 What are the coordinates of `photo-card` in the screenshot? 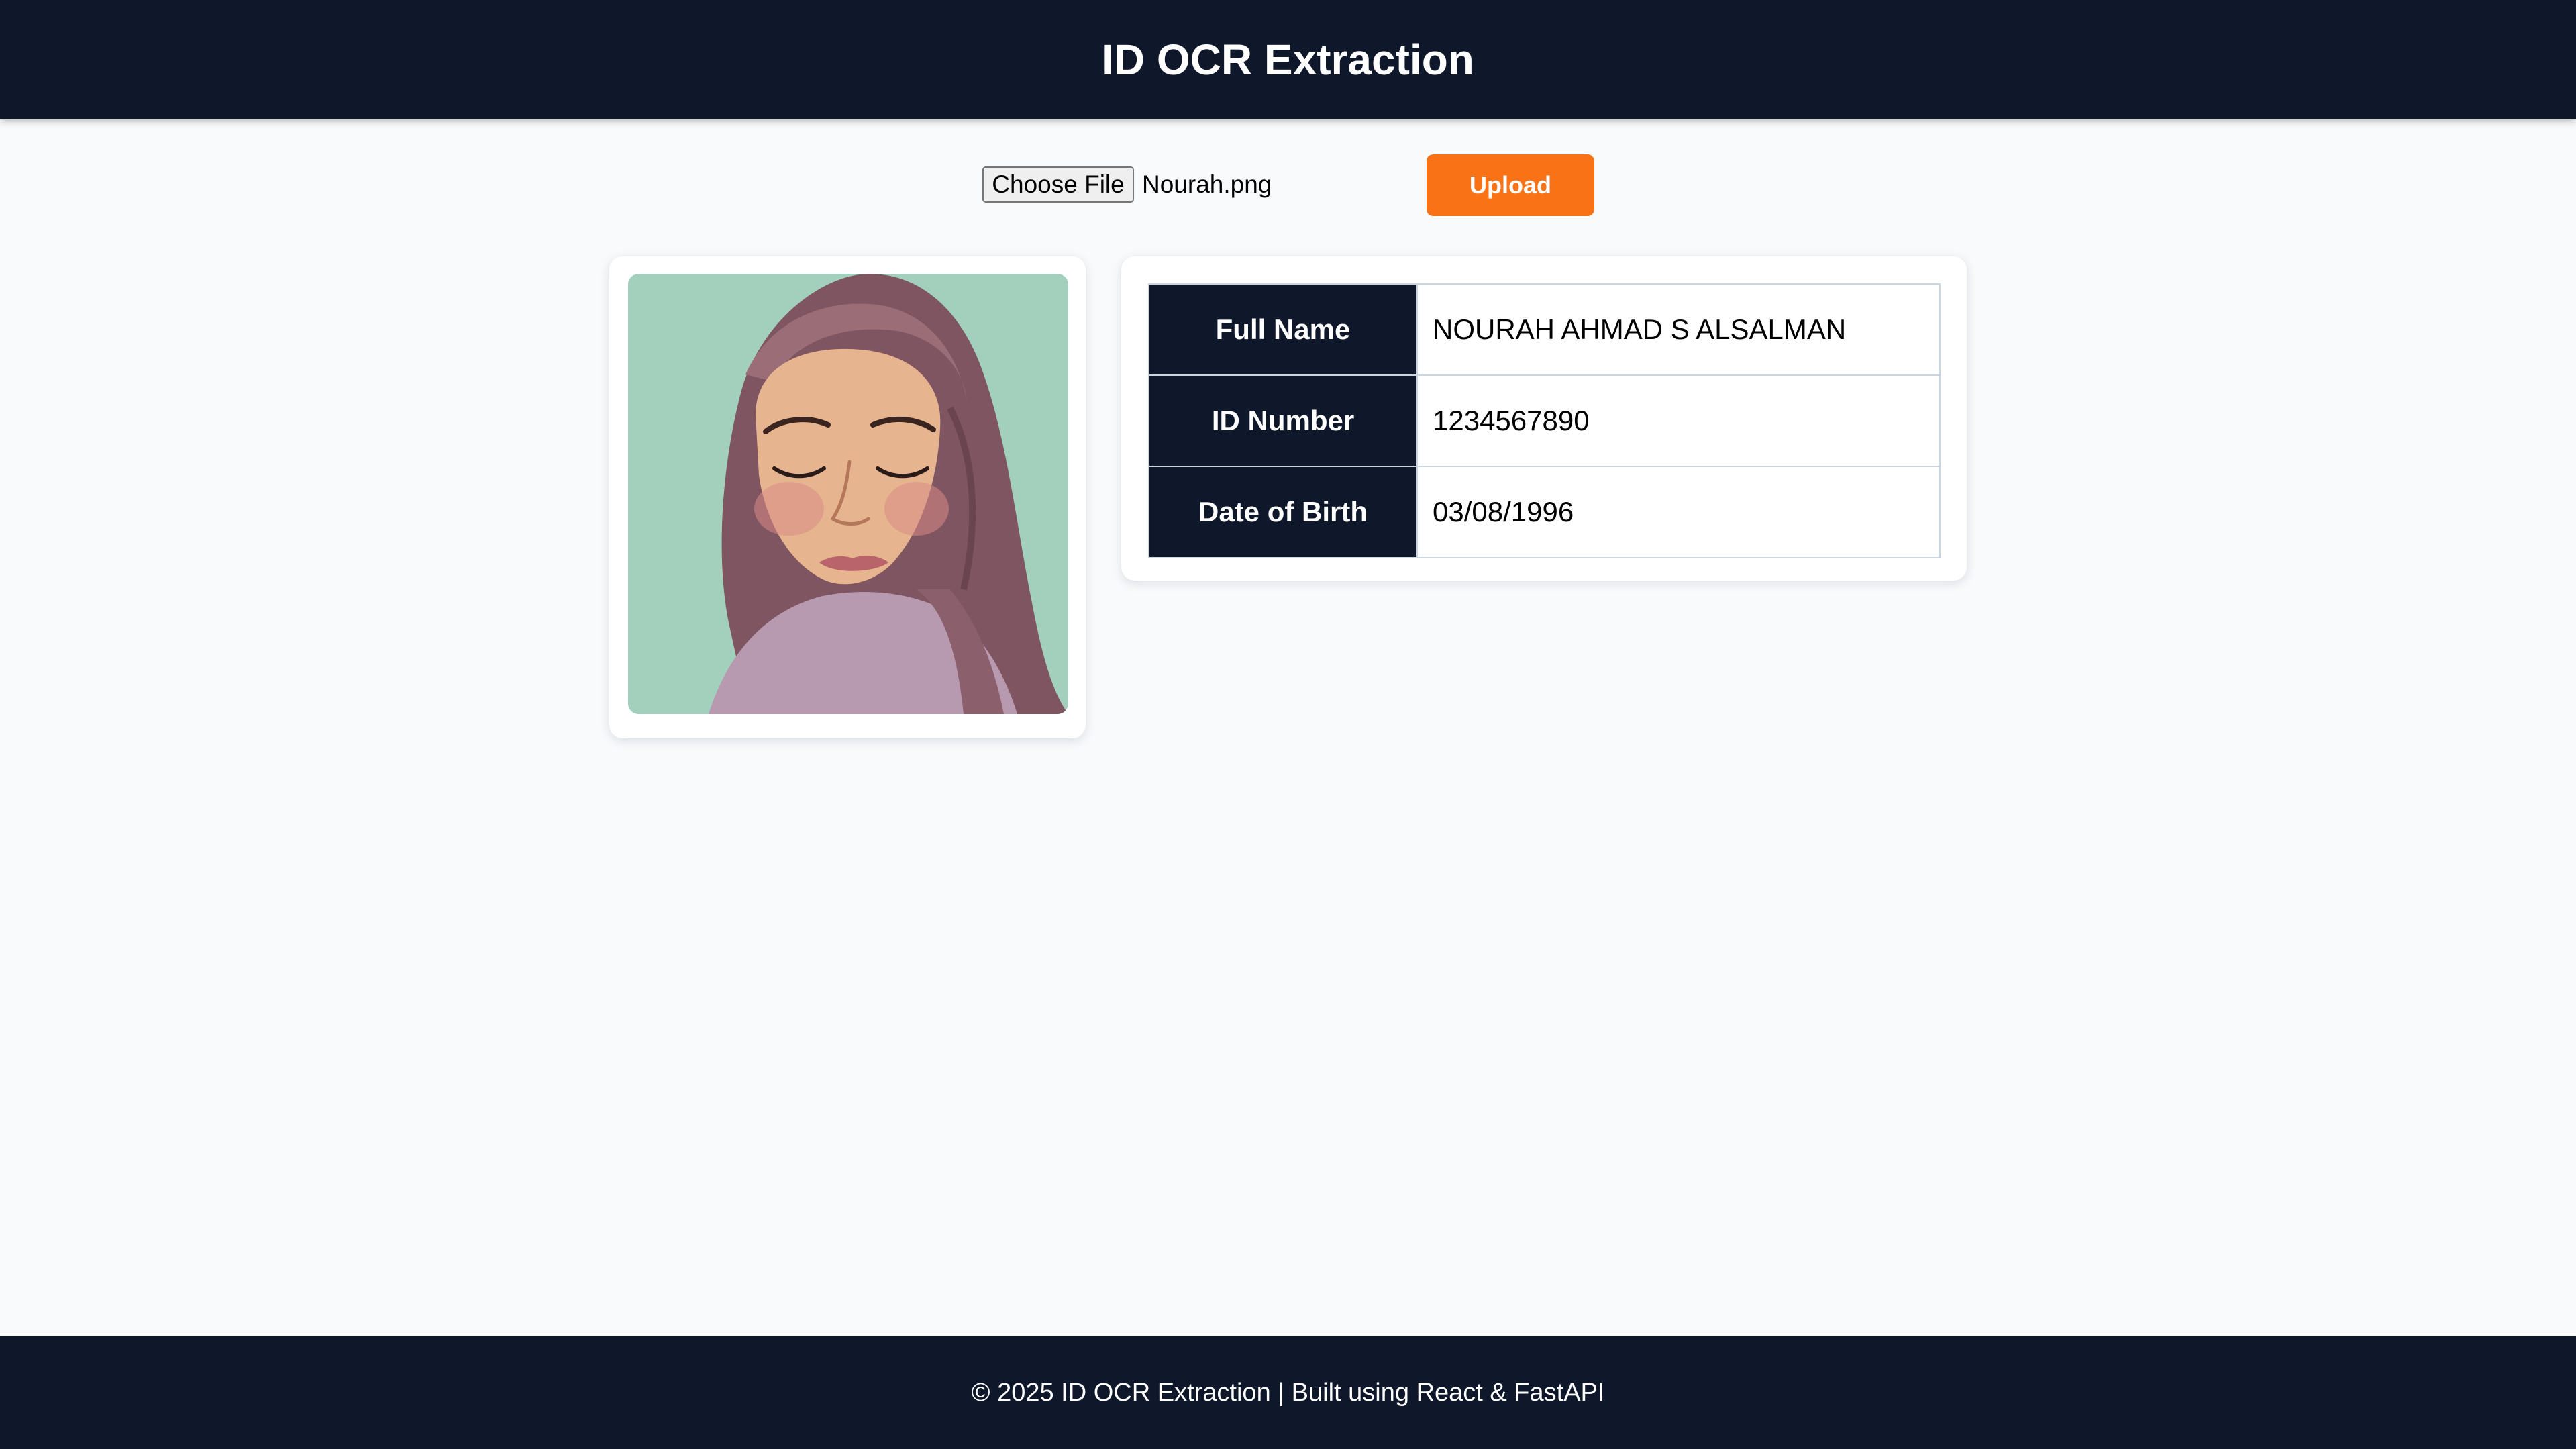 It's located at (847, 497).